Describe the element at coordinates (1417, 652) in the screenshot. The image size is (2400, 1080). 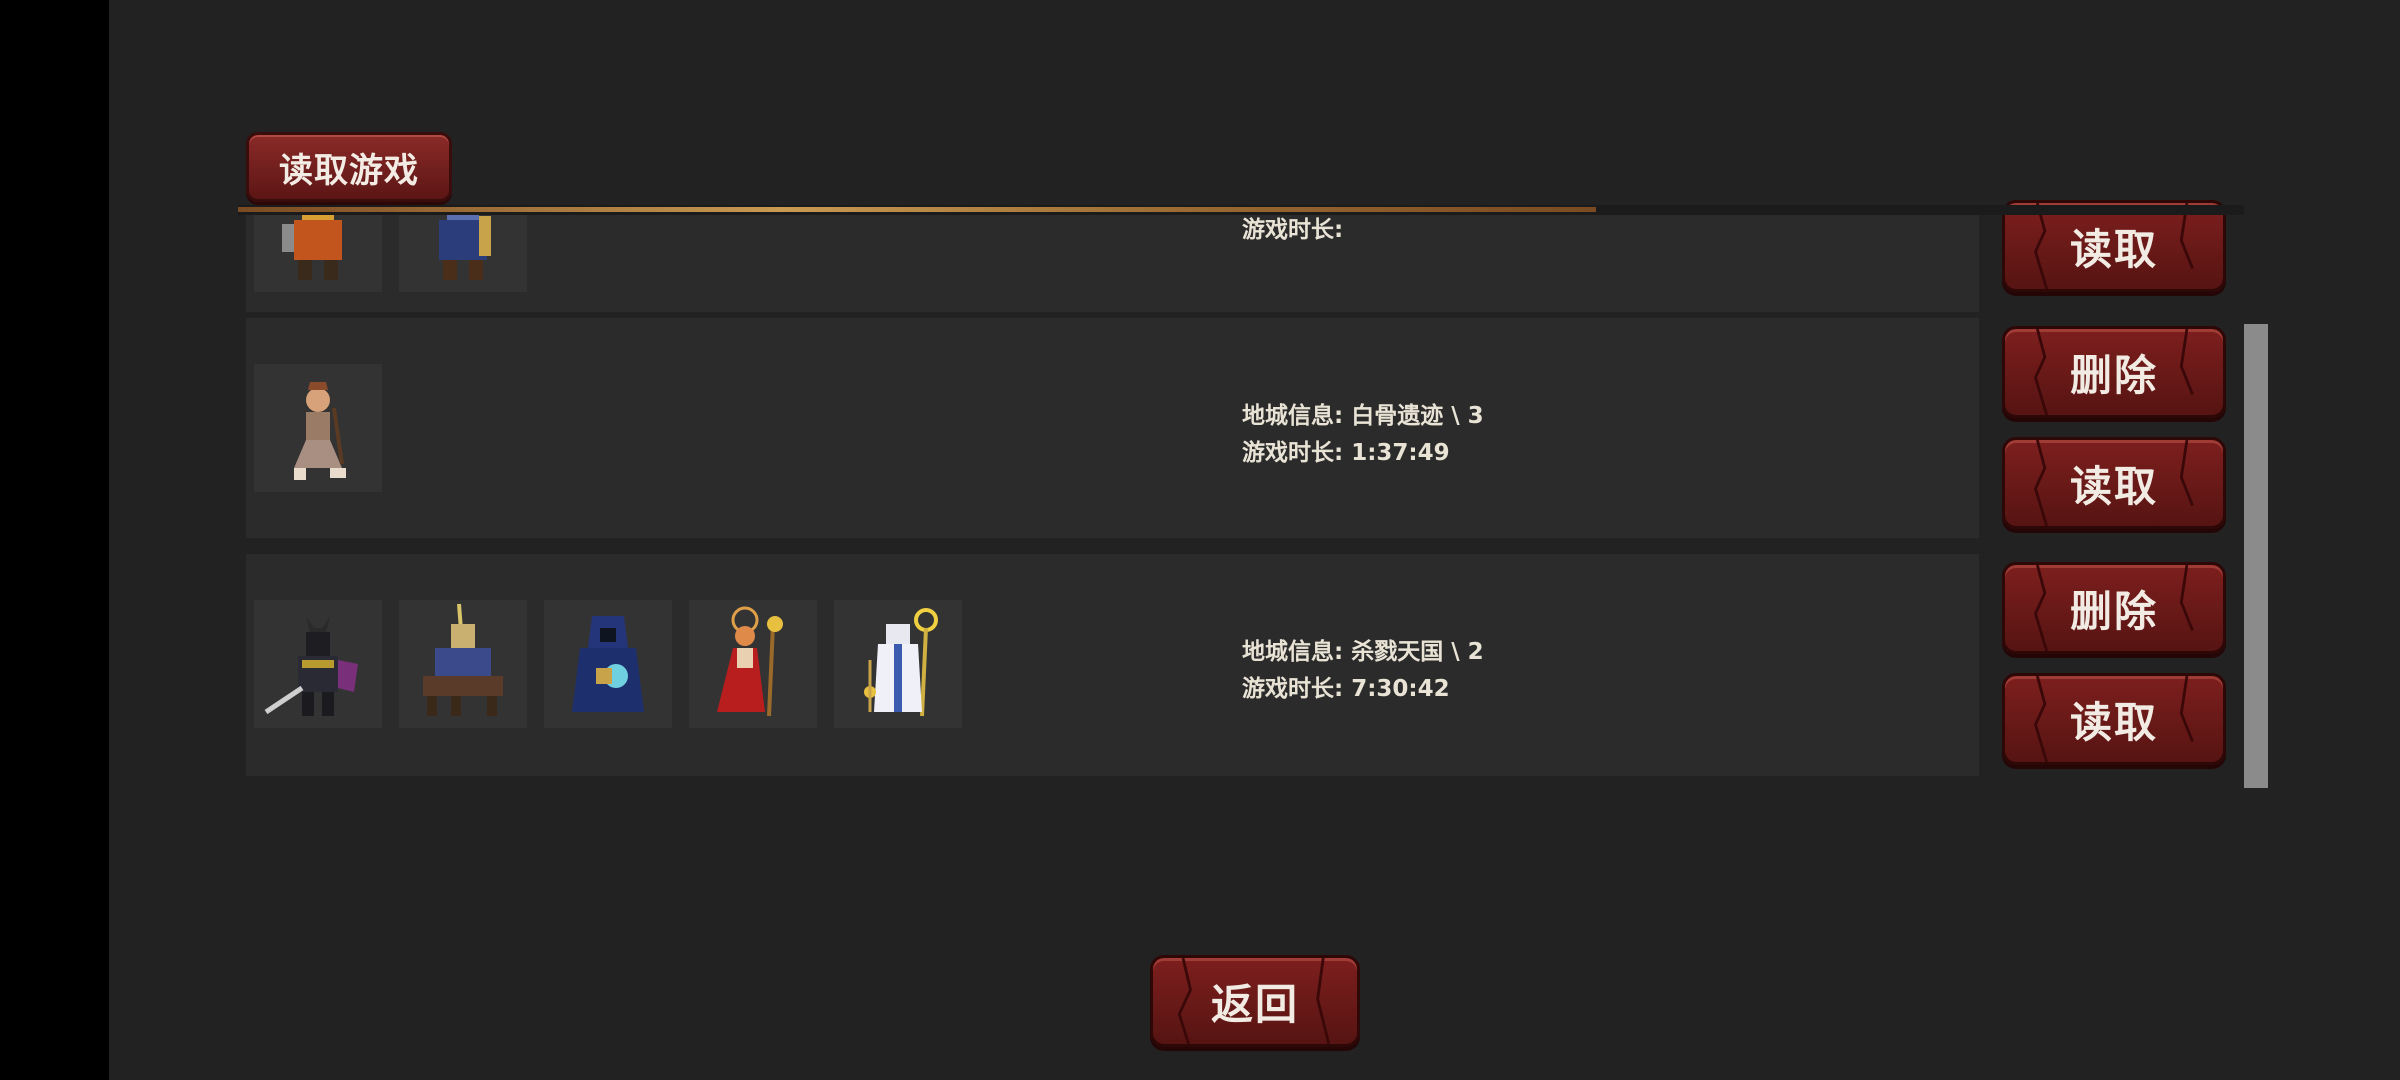
I see `dungeon-info-value: 杀戮天国 \ 2` at that location.